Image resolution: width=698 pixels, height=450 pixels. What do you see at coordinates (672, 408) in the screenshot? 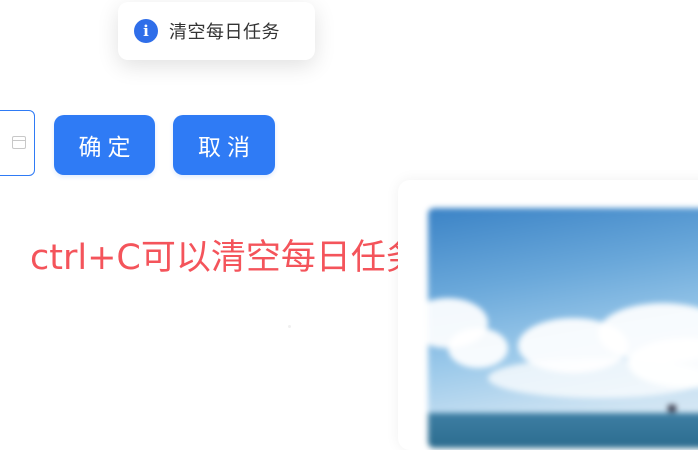
I see `ship` at bounding box center [672, 408].